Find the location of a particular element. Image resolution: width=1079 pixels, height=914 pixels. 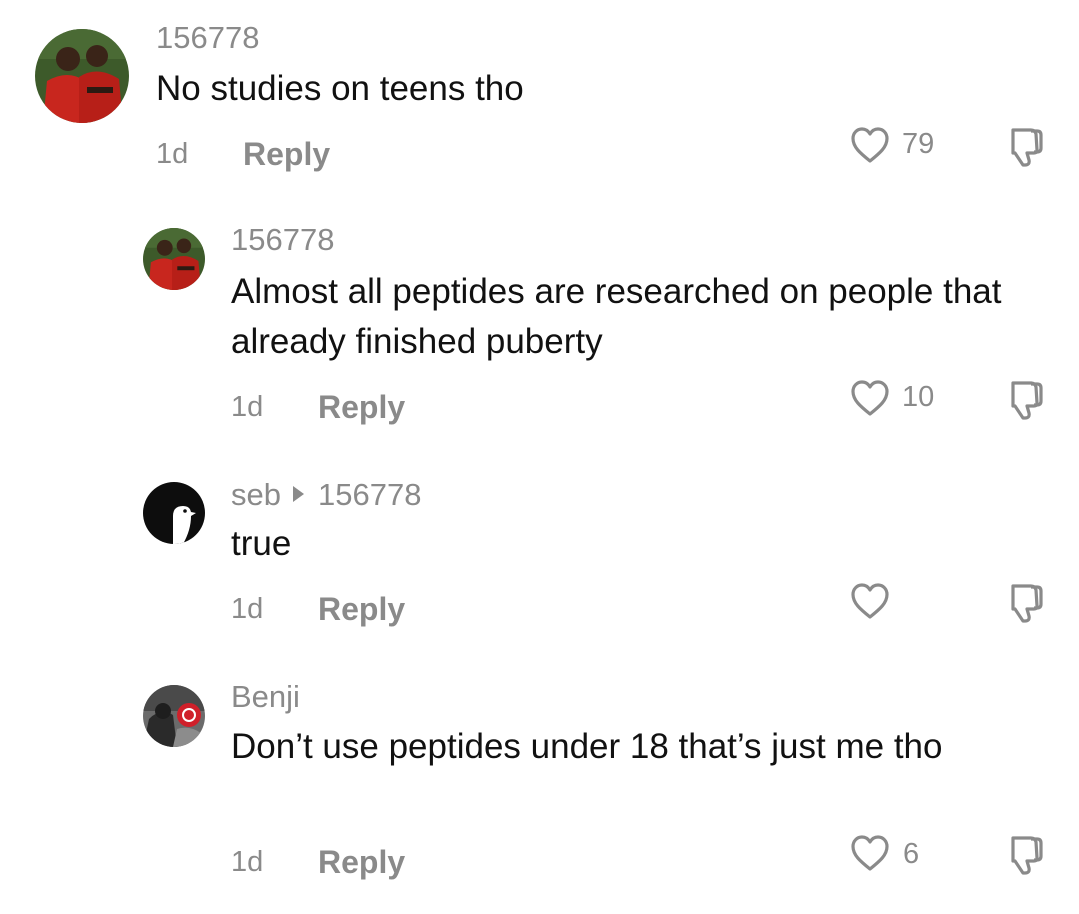

like-count: 10 is located at coordinates (918, 397).